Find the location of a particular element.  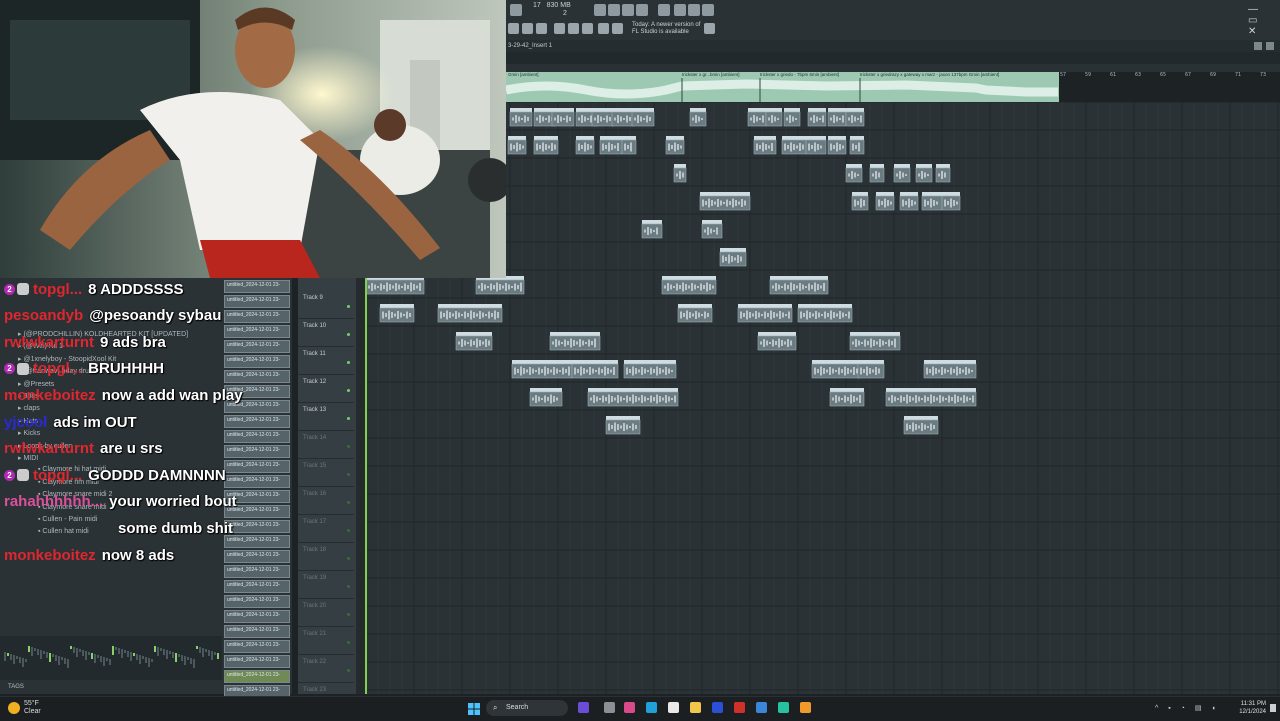

cut-icon is located at coordinates (614, 10).